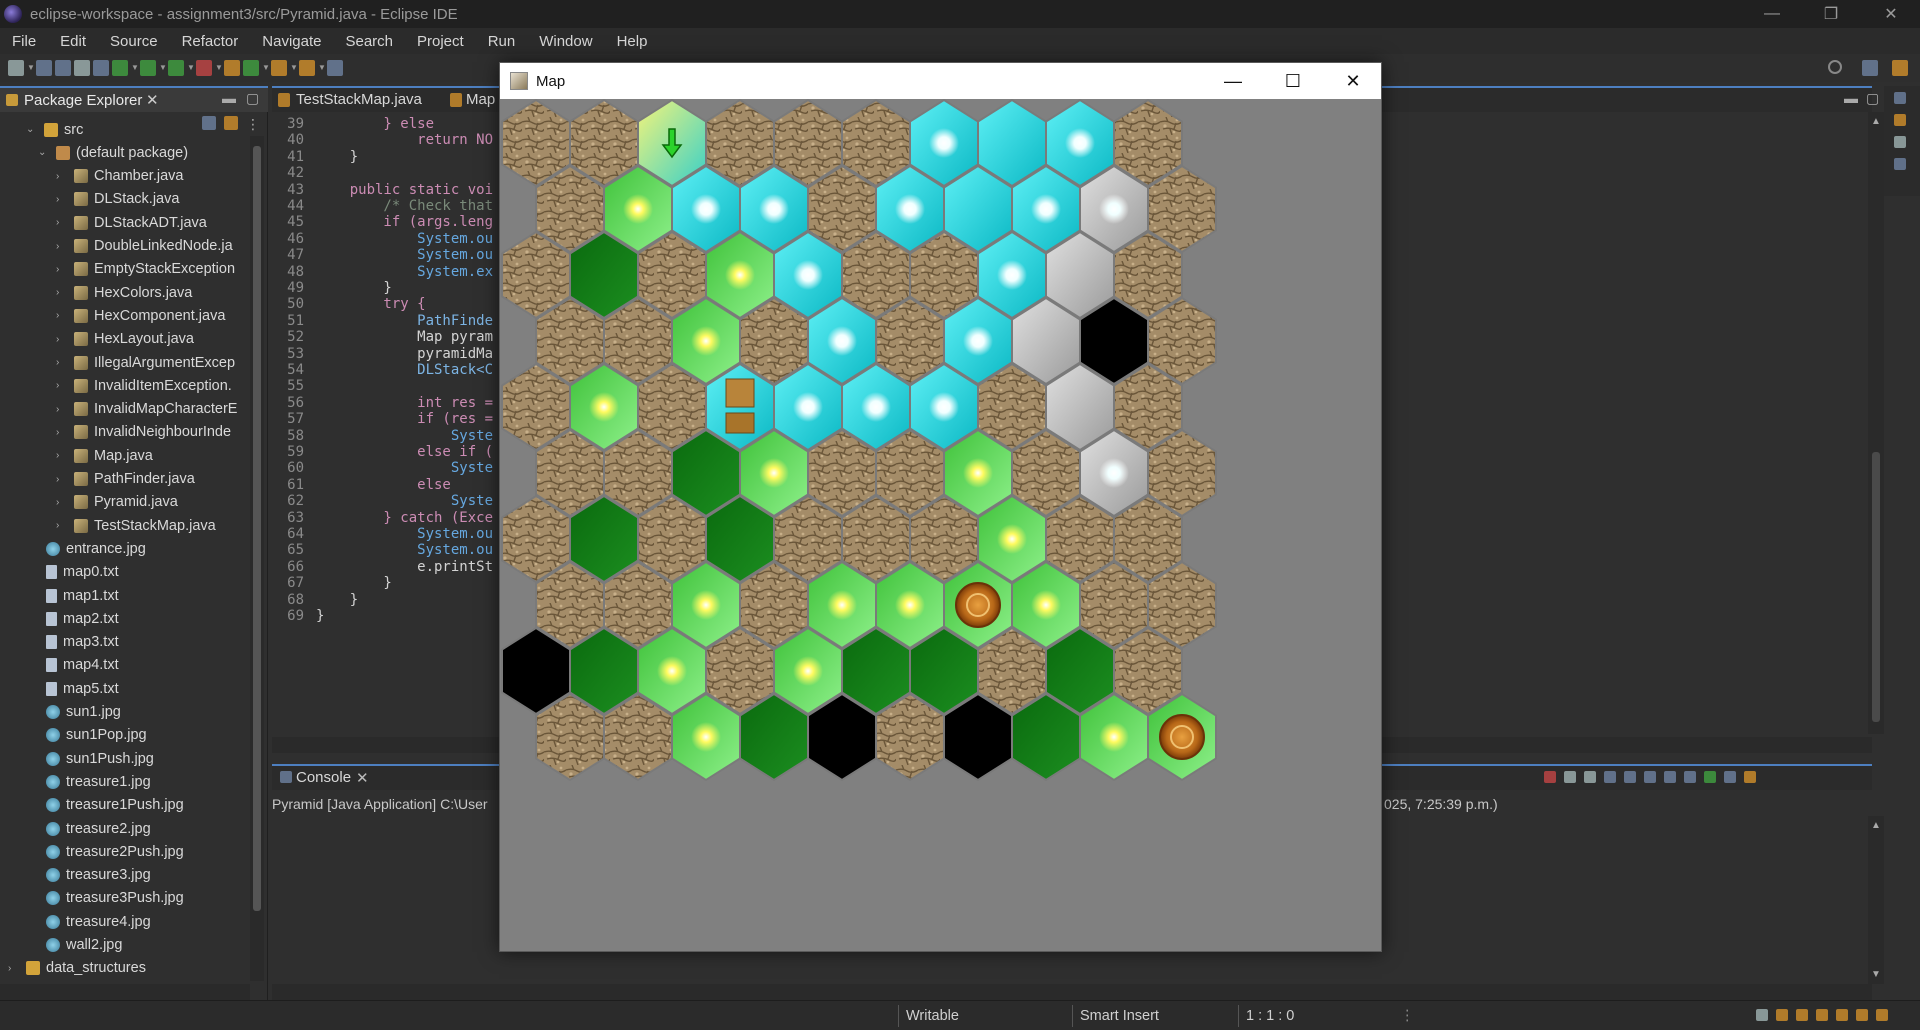 The width and height of the screenshot is (1920, 1030). What do you see at coordinates (63, 68) in the screenshot?
I see `save-all-icon` at bounding box center [63, 68].